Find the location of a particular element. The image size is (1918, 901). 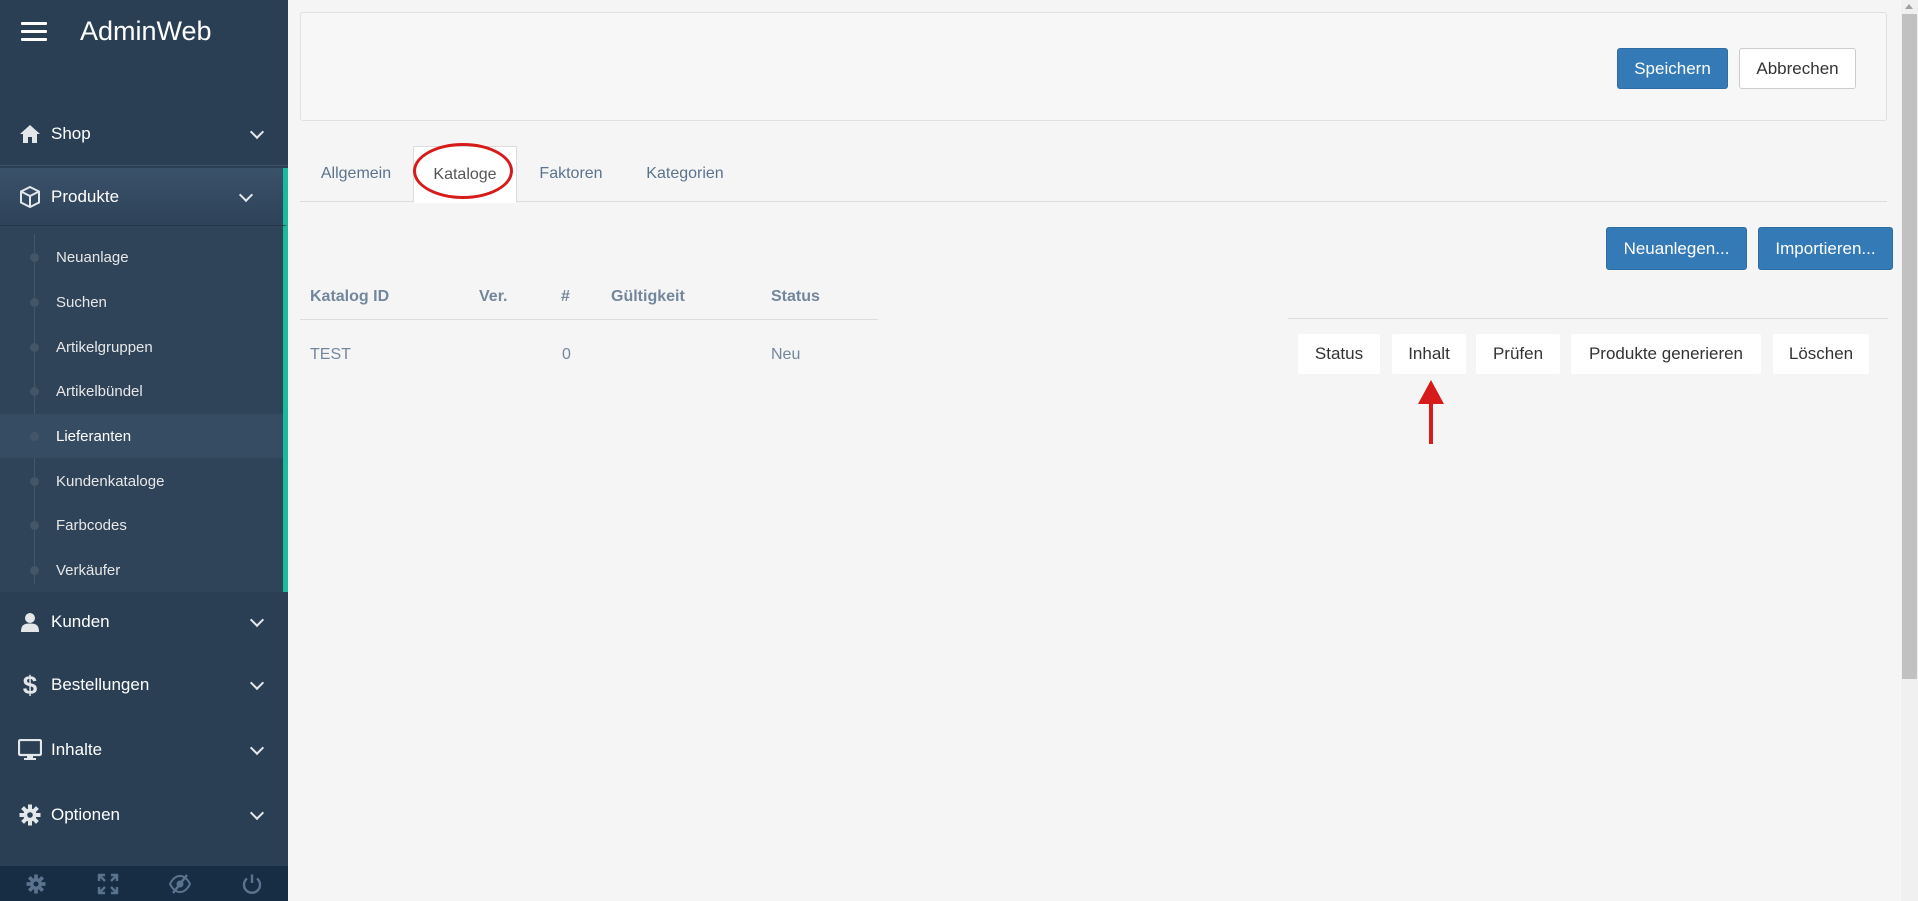

tab-kategorien: Kategorien is located at coordinates (685, 174).